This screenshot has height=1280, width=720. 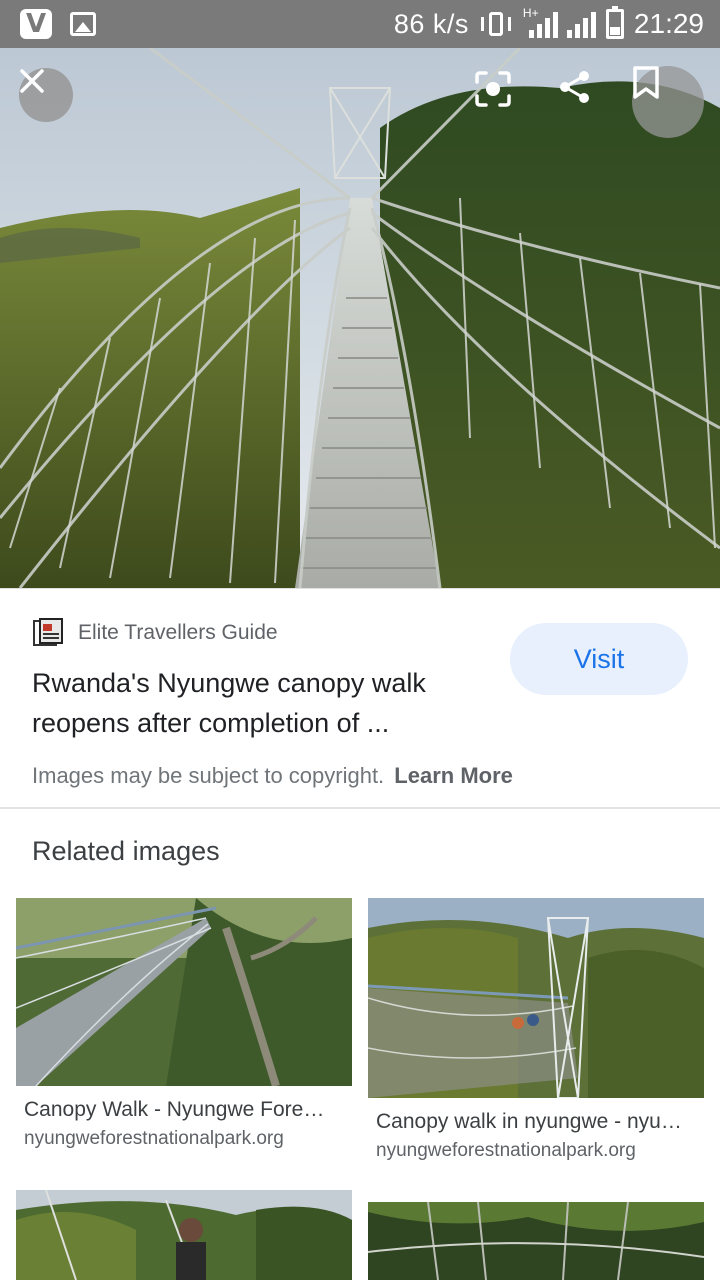 I want to click on status-bar: V 86 k/s H+ 21:29, so click(x=360, y=24).